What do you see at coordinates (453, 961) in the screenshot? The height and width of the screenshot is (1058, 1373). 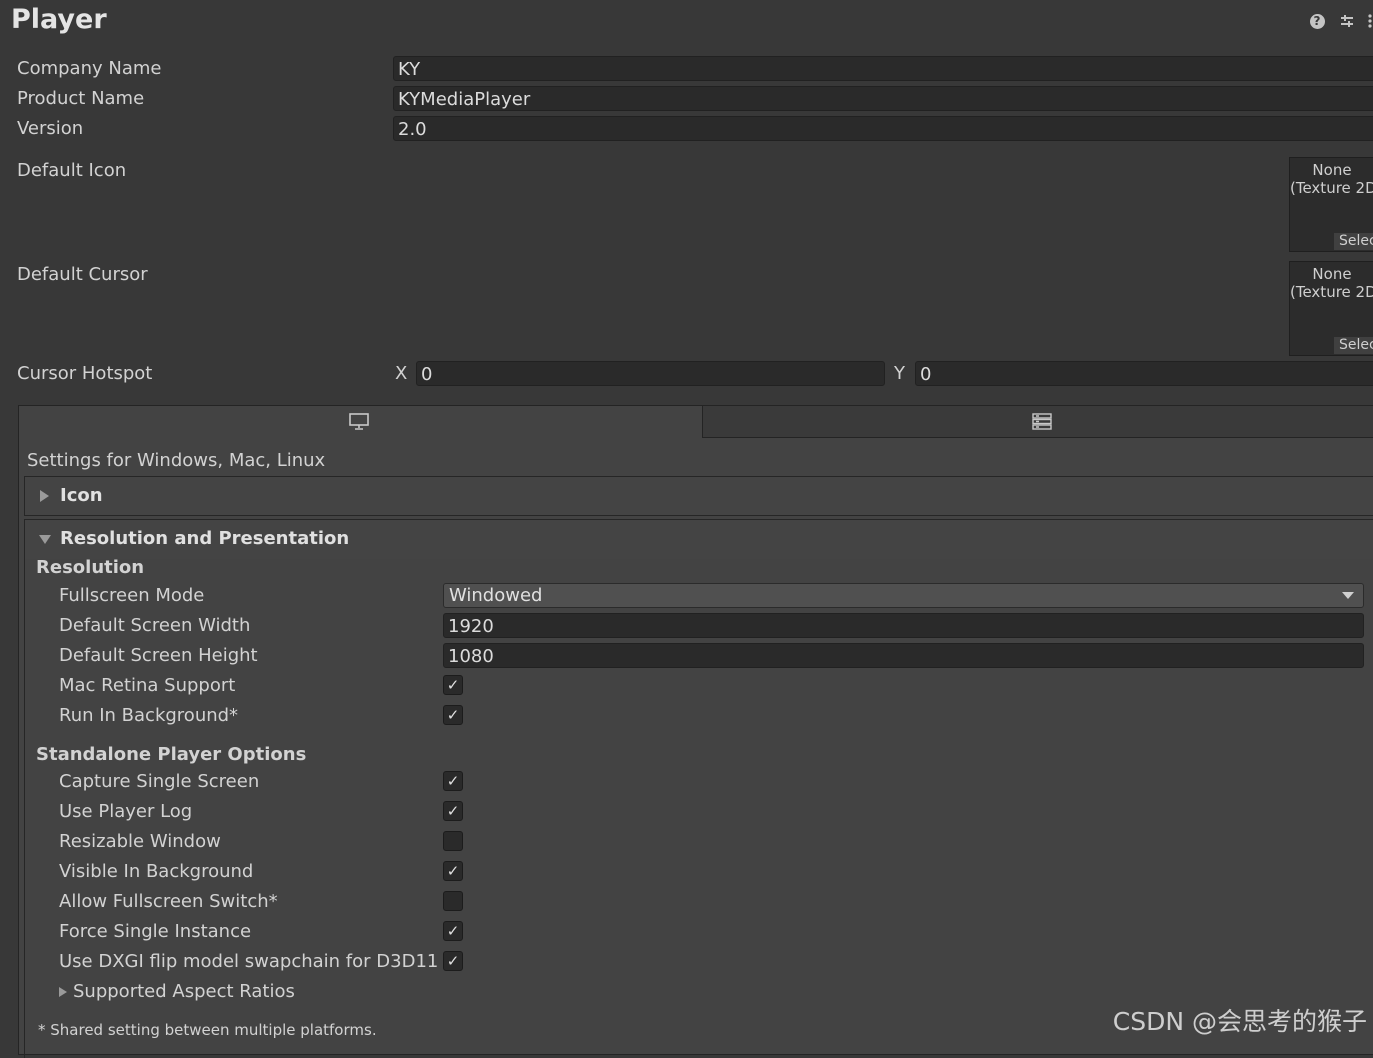 I see `dxgi-flip-model-checkbox: ✓` at bounding box center [453, 961].